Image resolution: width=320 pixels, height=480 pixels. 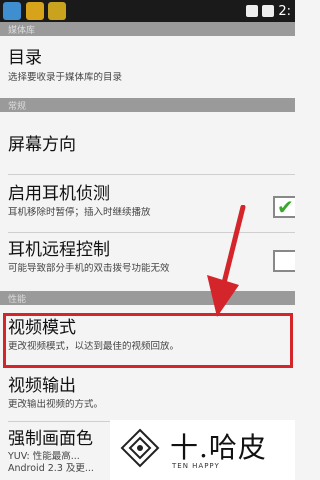 What do you see at coordinates (147, 395) in the screenshot?
I see `settings-item-video-output: 视频输出 更改输出视频的方式。` at bounding box center [147, 395].